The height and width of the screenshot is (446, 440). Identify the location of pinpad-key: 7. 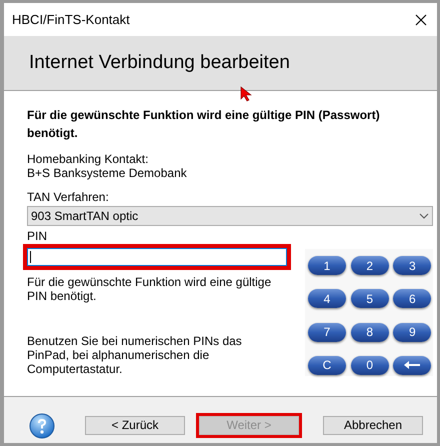
(327, 332).